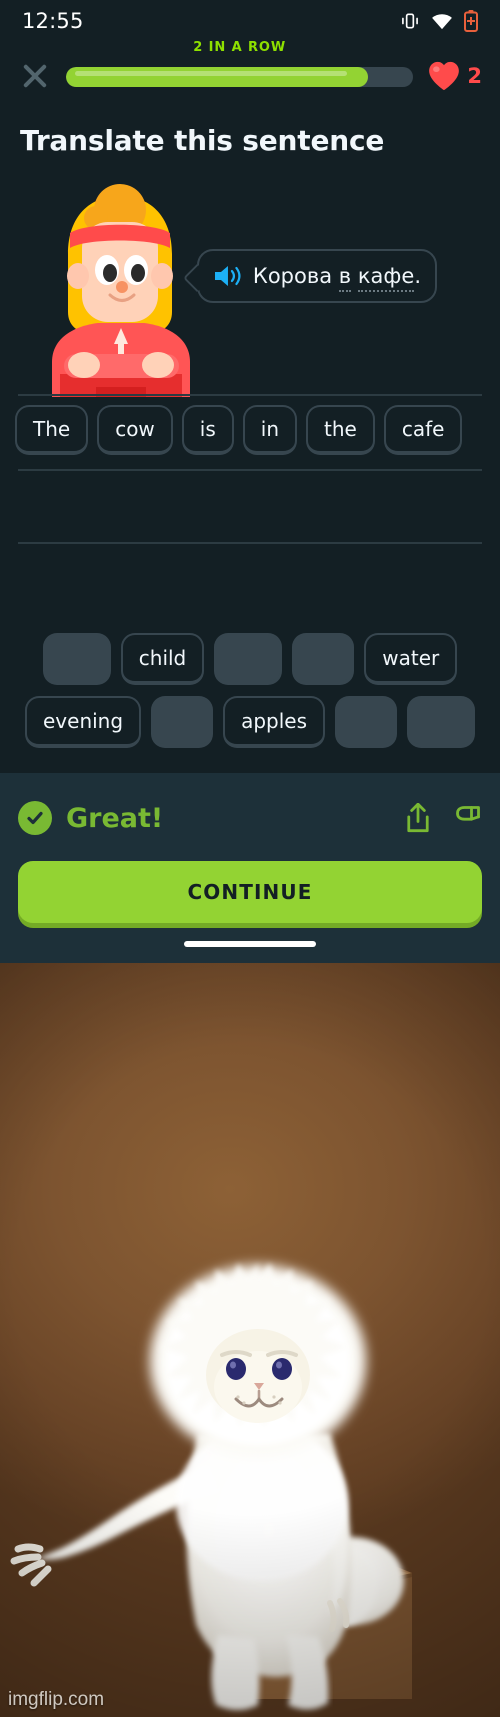 The height and width of the screenshot is (1717, 500). Describe the element at coordinates (207, 430) in the screenshot. I see `answer-tile: is` at that location.